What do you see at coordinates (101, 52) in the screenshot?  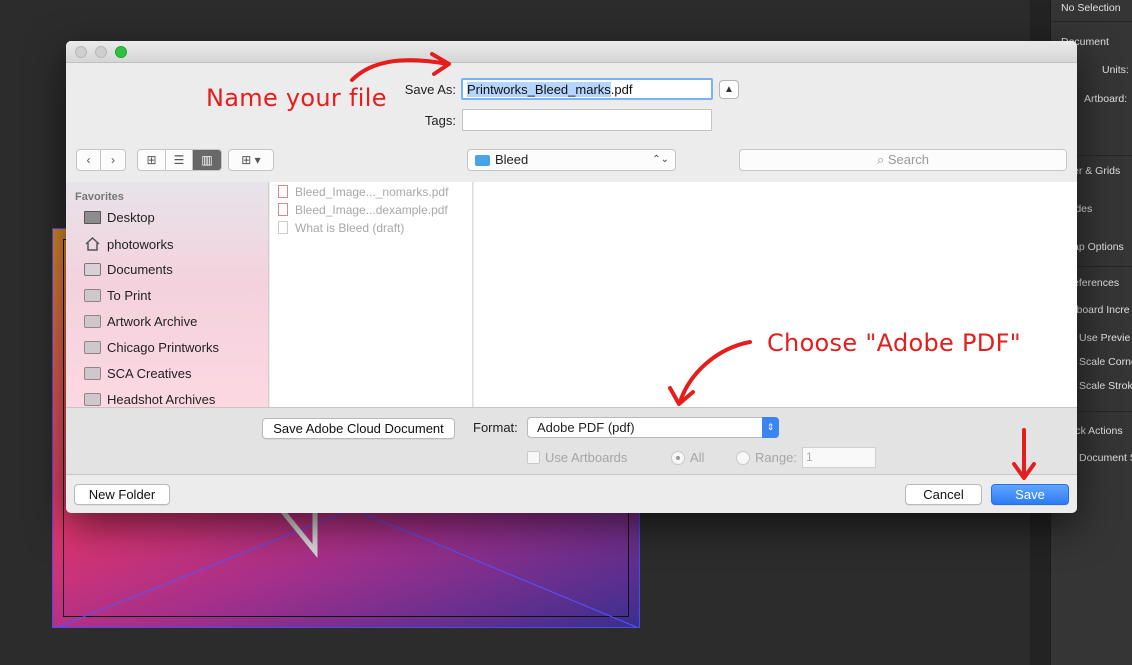 I see `minimize-window-button` at bounding box center [101, 52].